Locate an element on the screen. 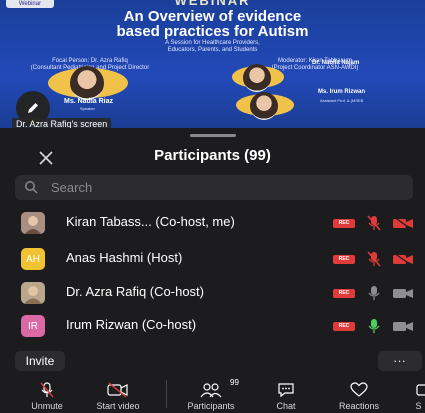 The image size is (425, 413). webinar-heading: WEBINAR is located at coordinates (212, 4).